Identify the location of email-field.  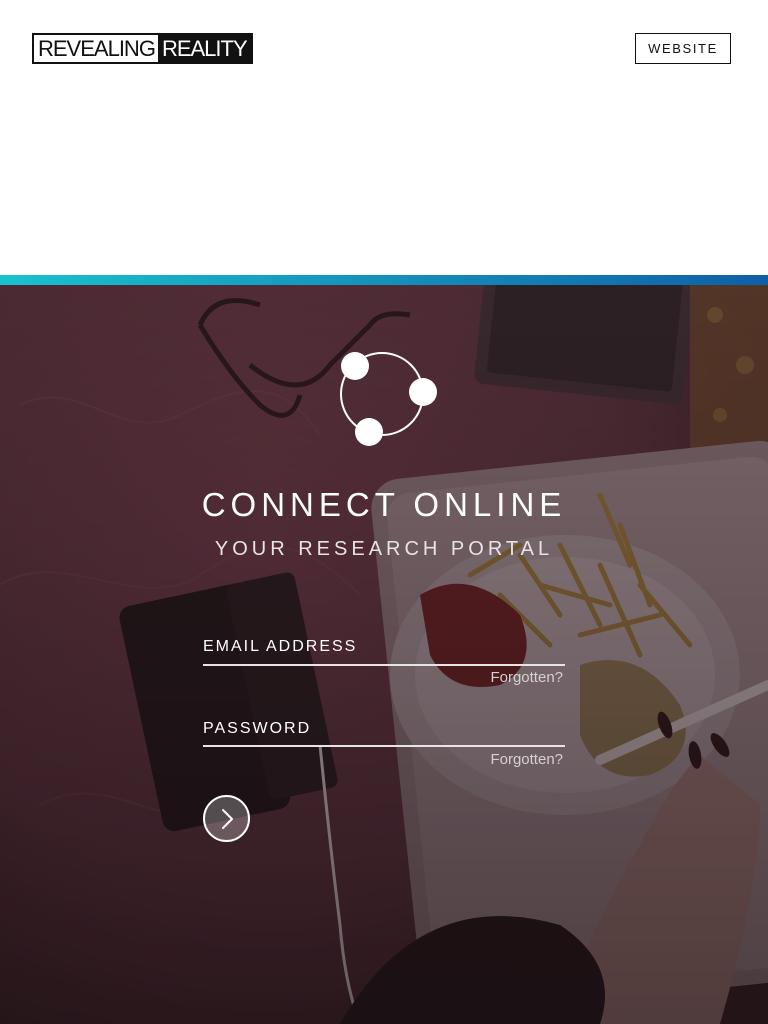
(384, 649).